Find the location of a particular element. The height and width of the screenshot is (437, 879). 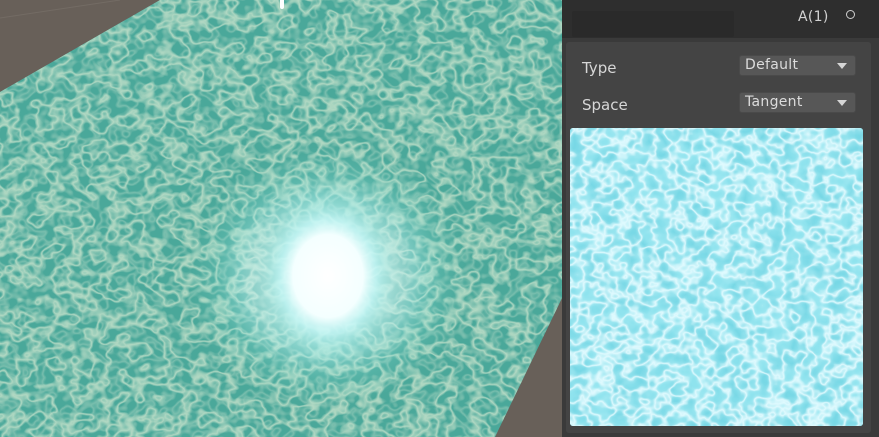

space-property-row: Space Tangent is located at coordinates (718, 105).